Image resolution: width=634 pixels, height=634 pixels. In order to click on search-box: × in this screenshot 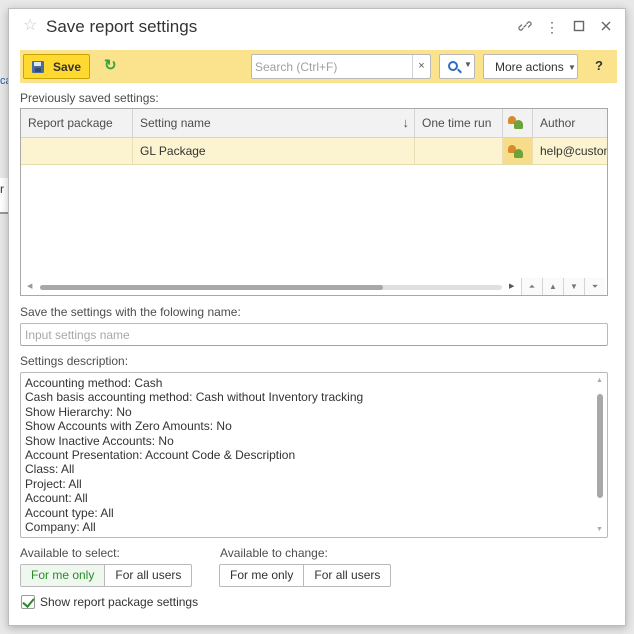, I will do `click(341, 66)`.